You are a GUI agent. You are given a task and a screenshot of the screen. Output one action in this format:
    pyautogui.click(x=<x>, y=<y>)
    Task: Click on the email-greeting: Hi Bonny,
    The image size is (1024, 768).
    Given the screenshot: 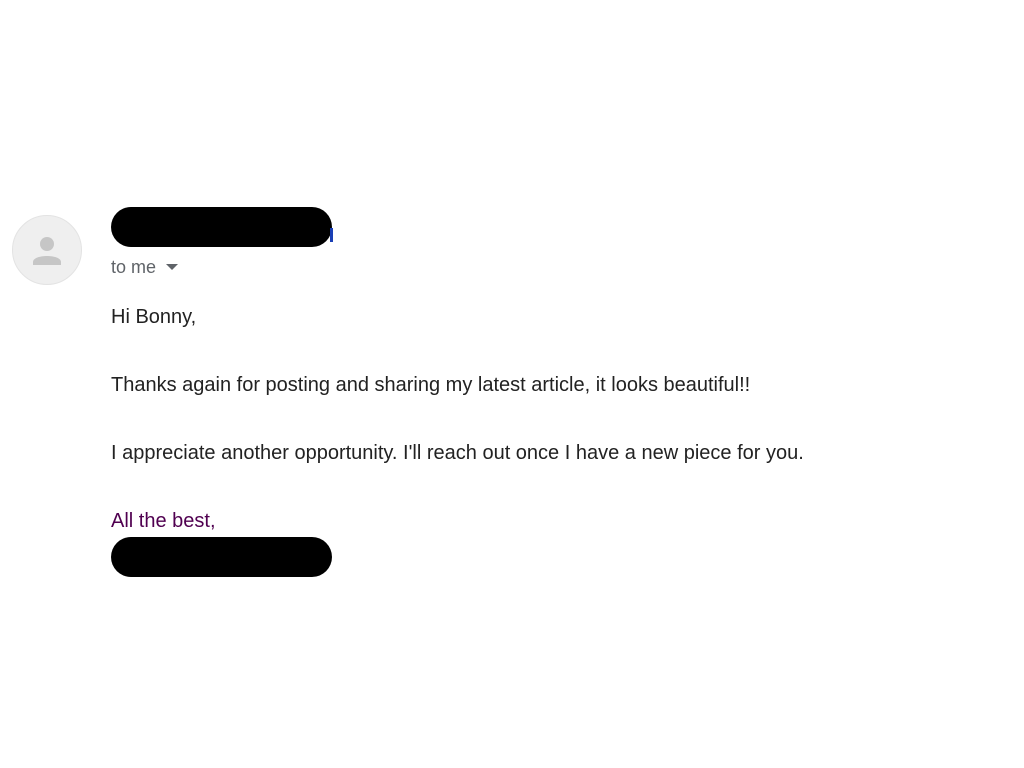 What is the action you would take?
    pyautogui.click(x=154, y=317)
    